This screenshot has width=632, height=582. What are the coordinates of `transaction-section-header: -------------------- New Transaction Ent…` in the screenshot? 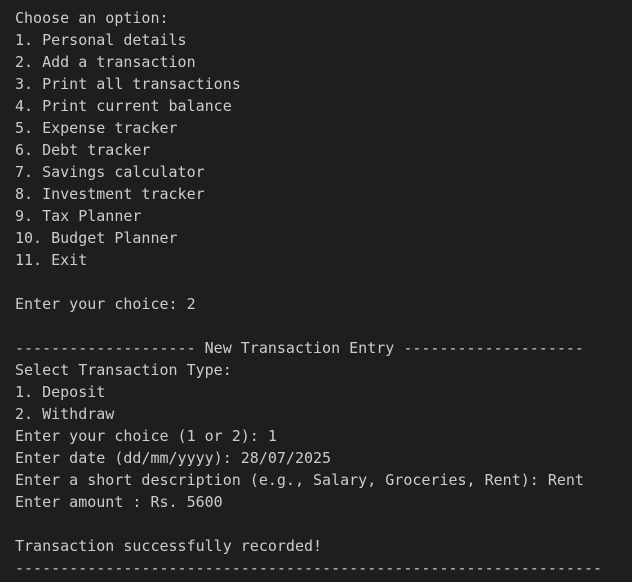 It's located at (299, 348).